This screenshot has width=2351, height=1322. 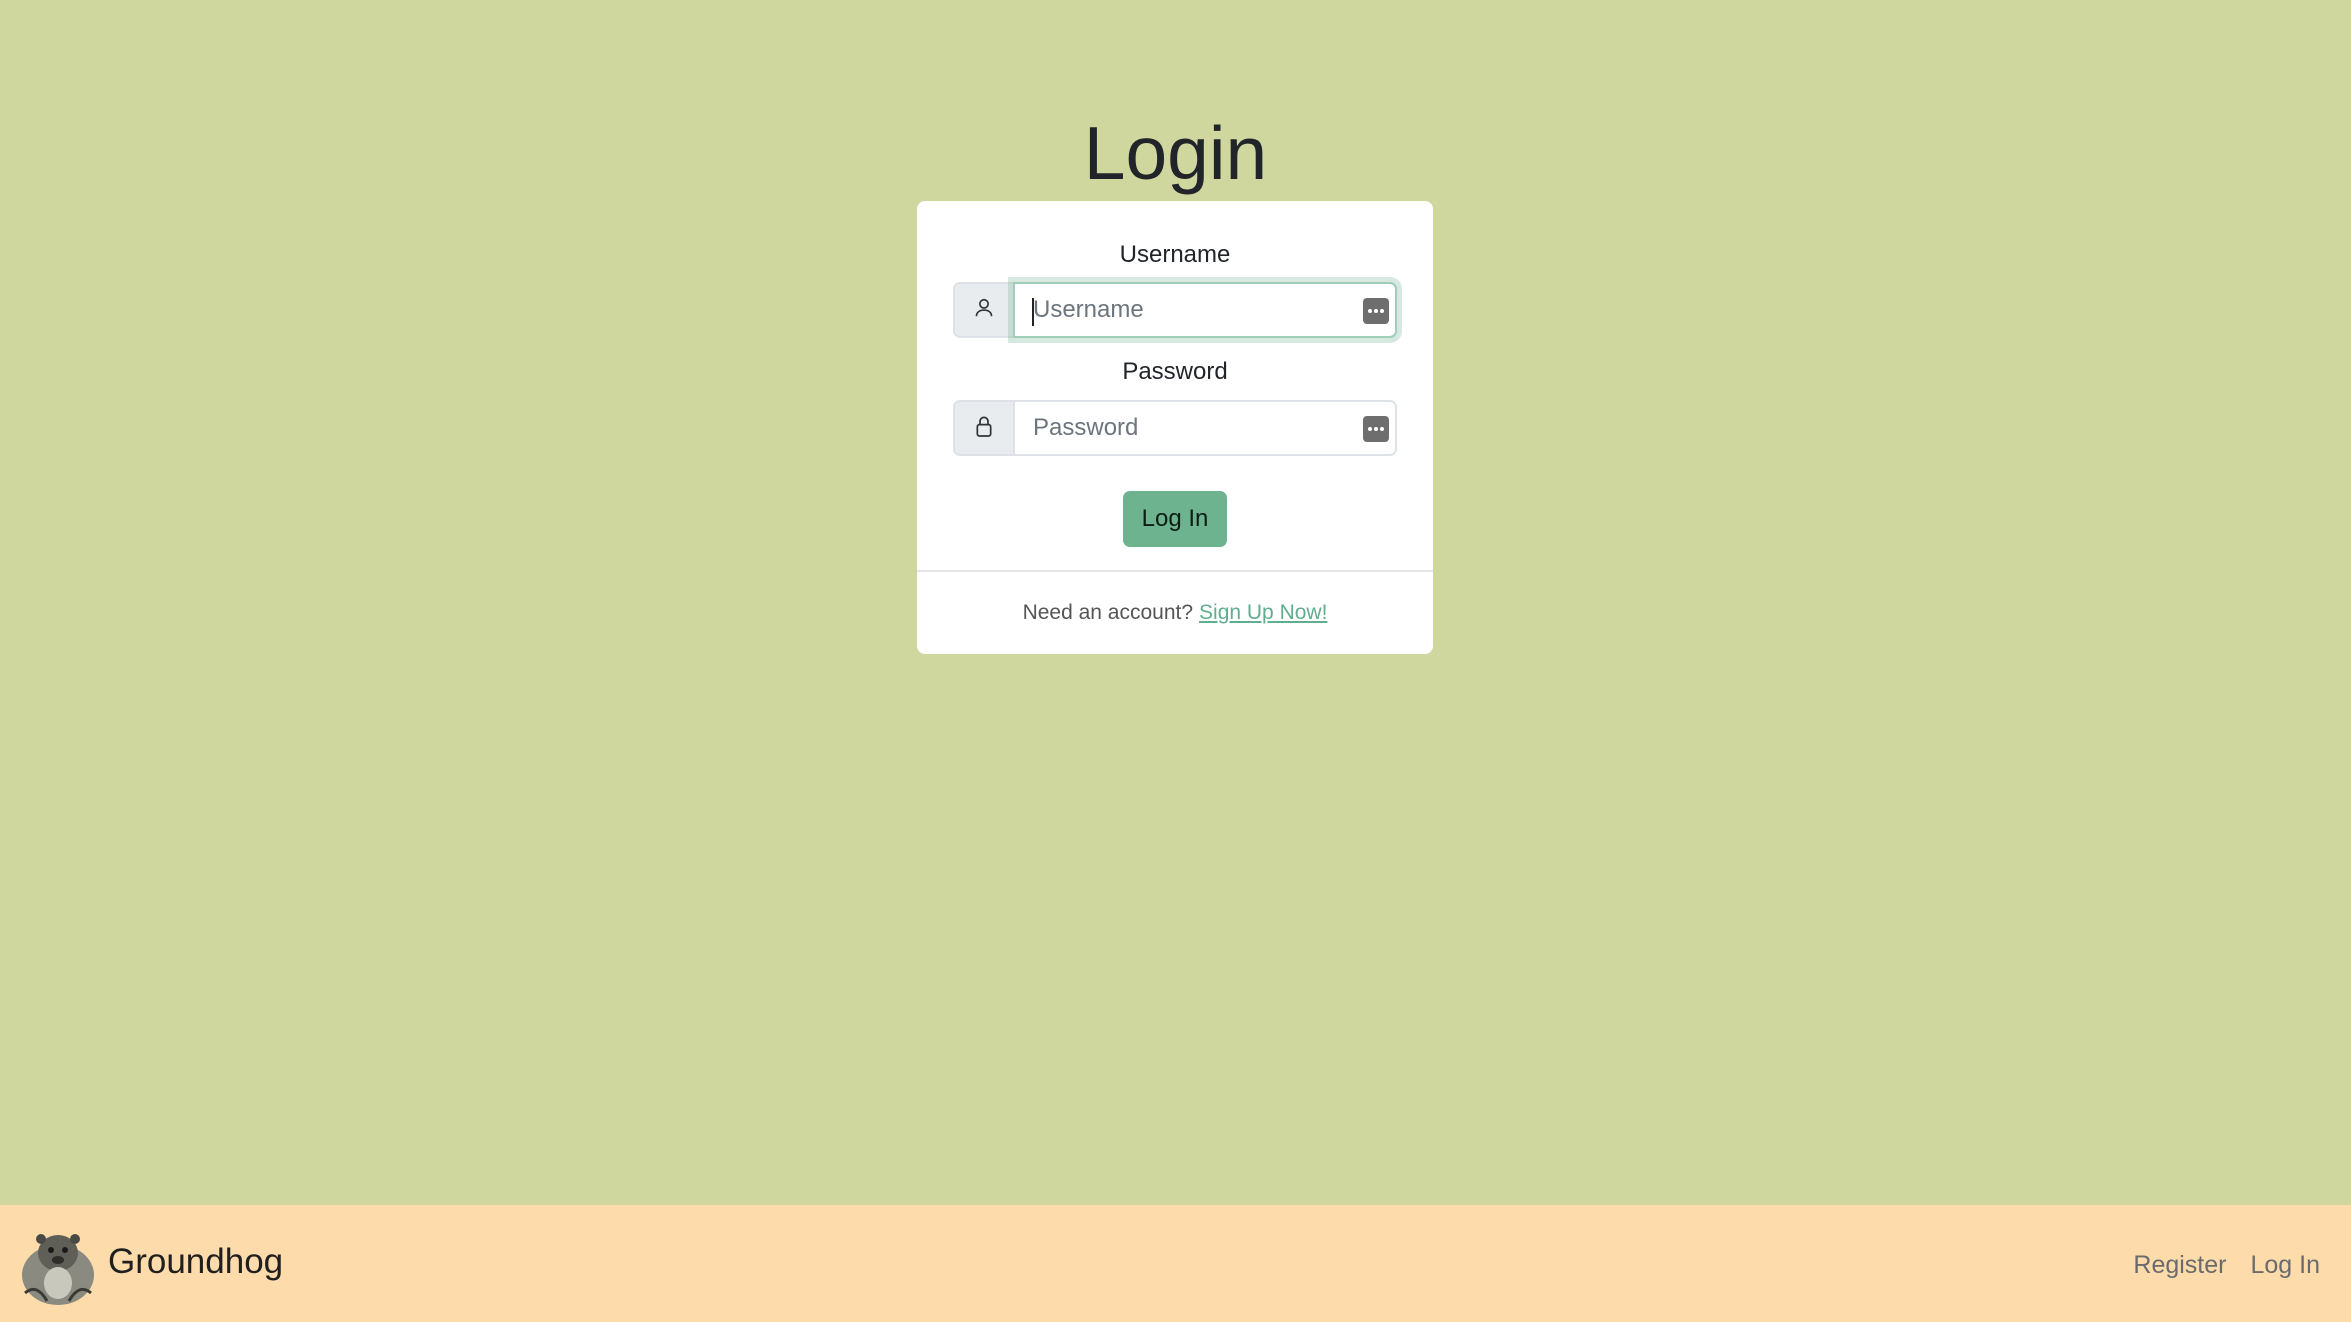 What do you see at coordinates (1175, 519) in the screenshot?
I see `login-button: Log In` at bounding box center [1175, 519].